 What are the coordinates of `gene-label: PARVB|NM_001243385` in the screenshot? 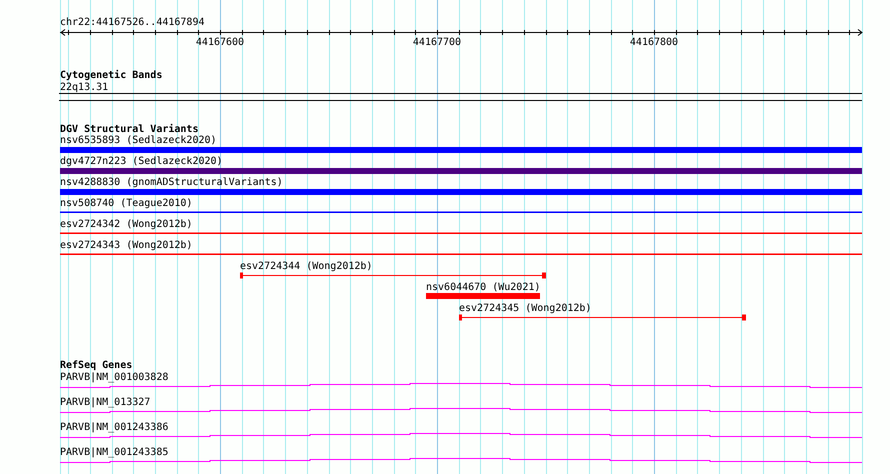 It's located at (114, 452).